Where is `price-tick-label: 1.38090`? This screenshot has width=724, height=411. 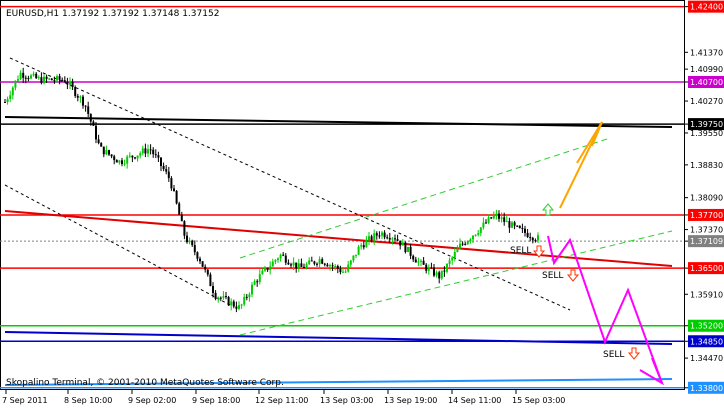
price-tick-label: 1.38090 is located at coordinates (706, 198).